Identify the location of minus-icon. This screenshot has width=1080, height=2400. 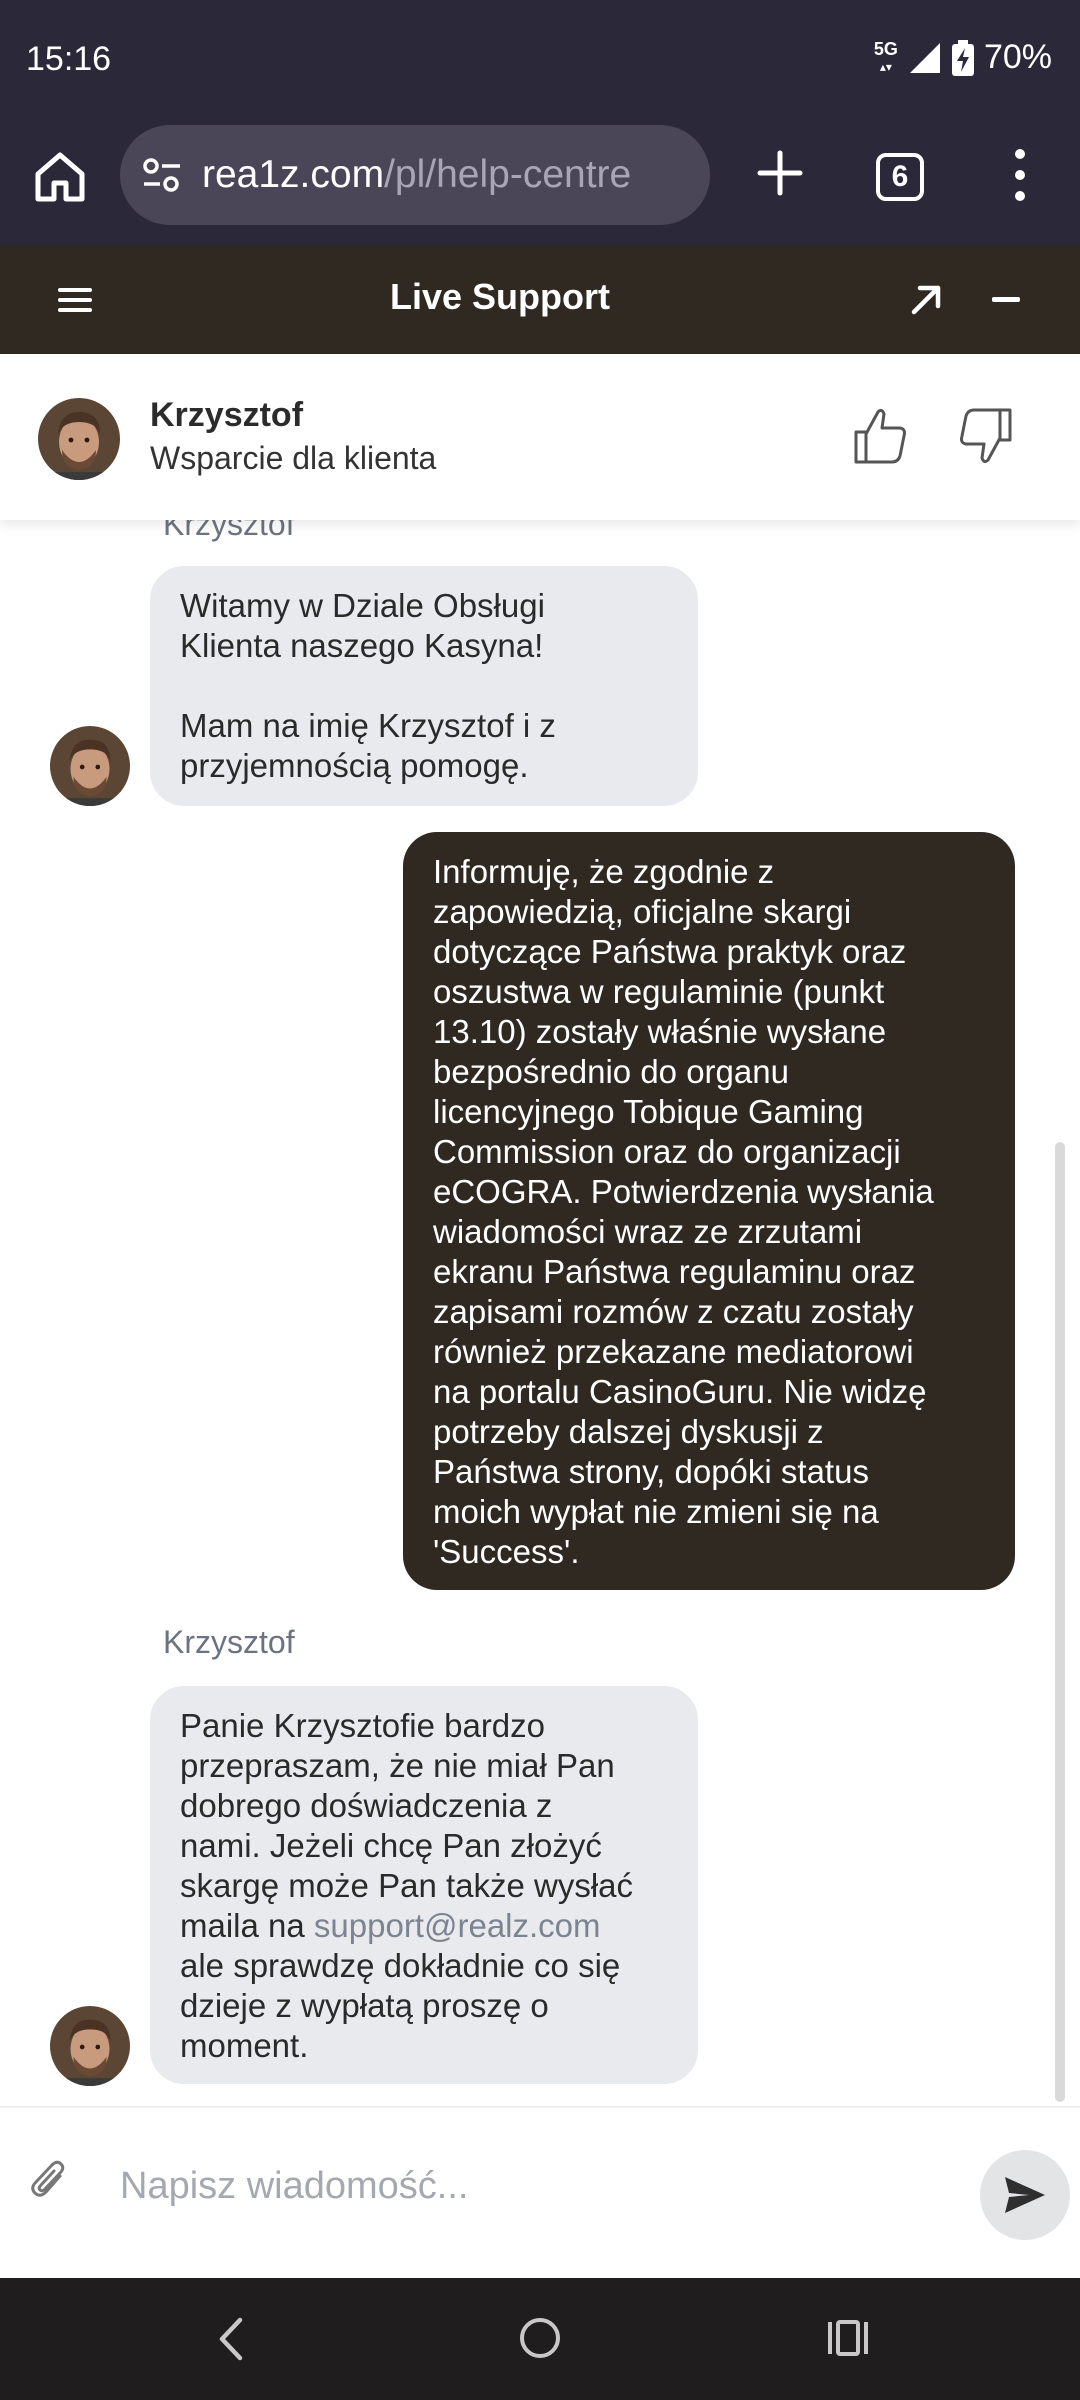
(1006, 300).